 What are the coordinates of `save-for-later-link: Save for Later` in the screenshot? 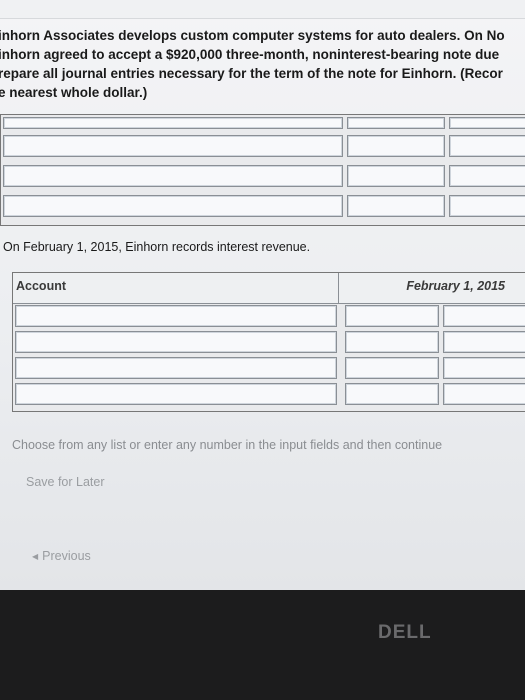 It's located at (65, 482).